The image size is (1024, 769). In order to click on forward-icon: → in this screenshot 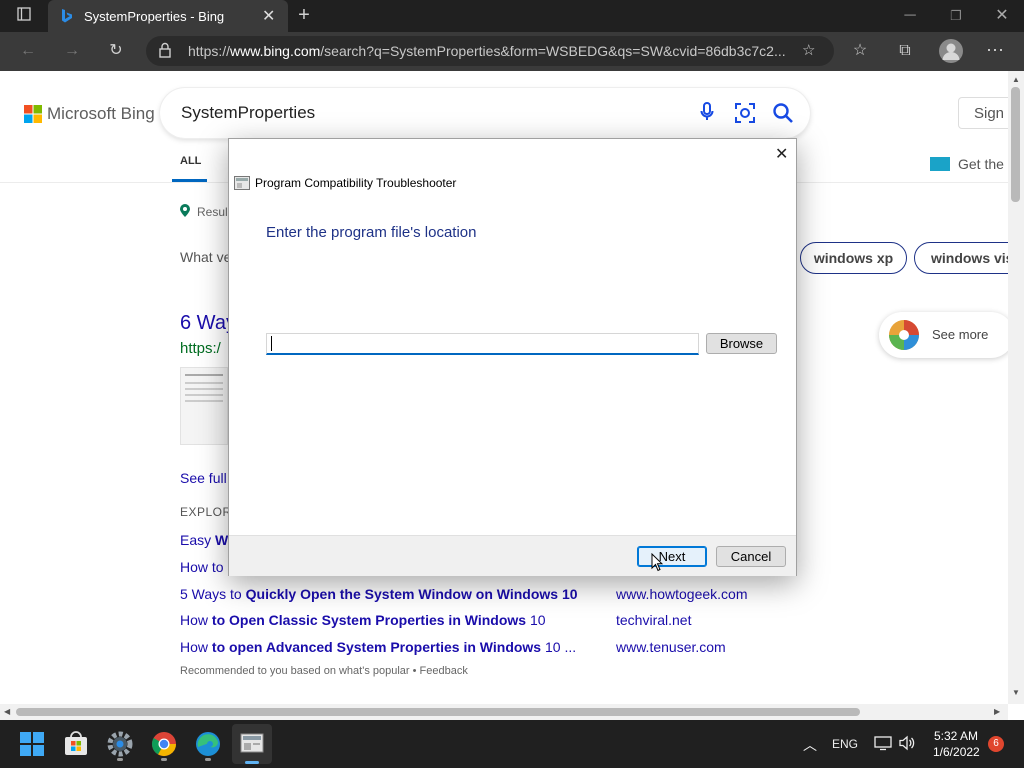, I will do `click(72, 51)`.